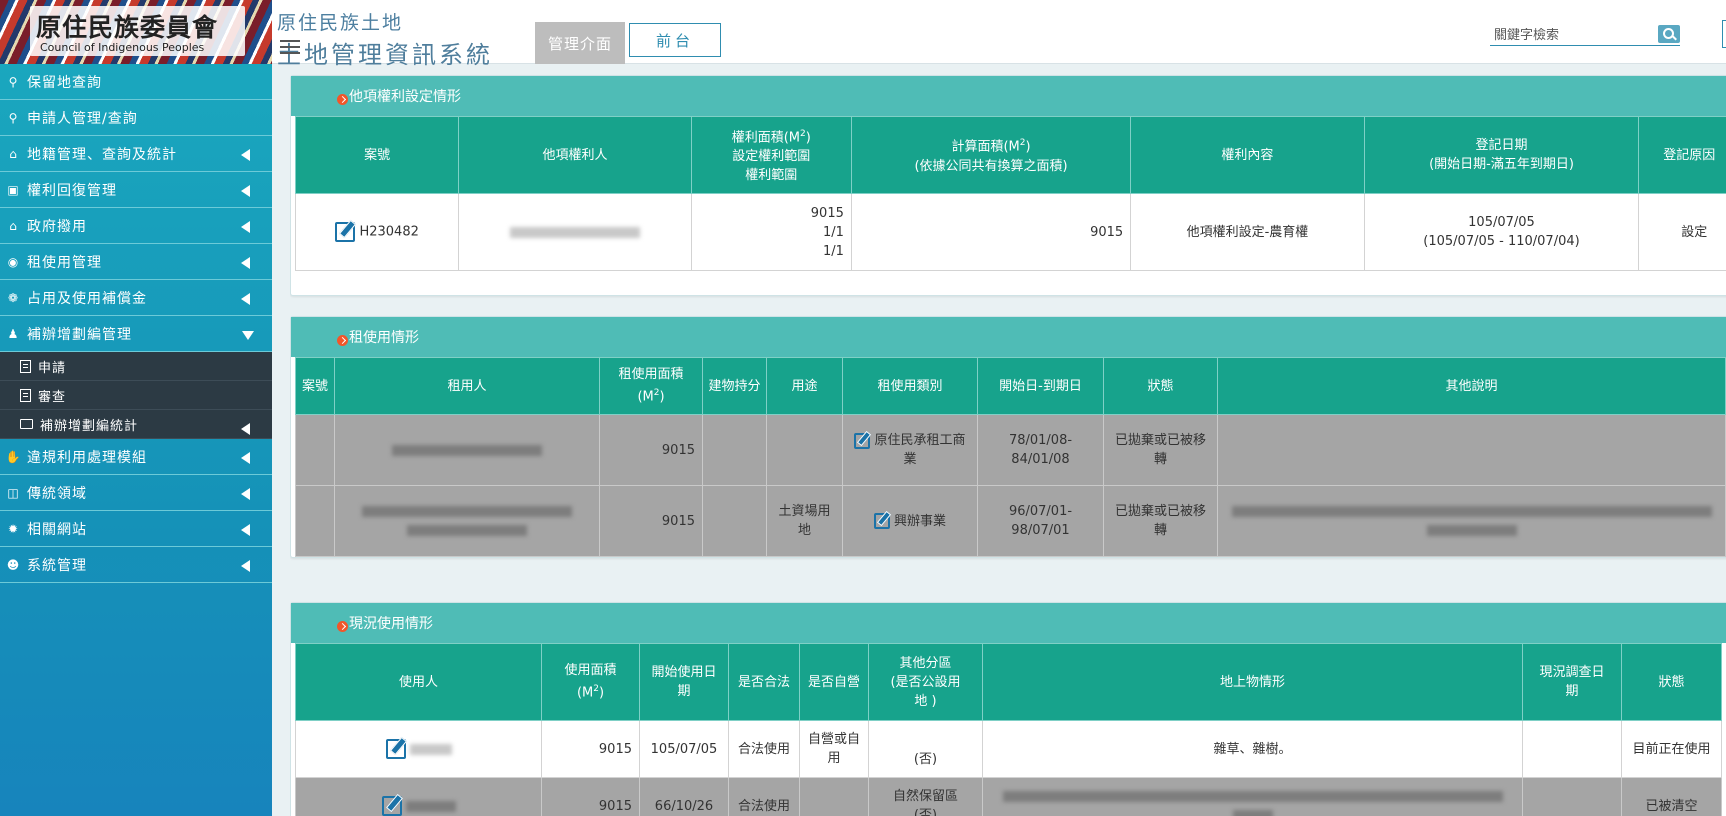 The width and height of the screenshot is (1726, 816). I want to click on column-header: 登記原因, so click(1682, 155).